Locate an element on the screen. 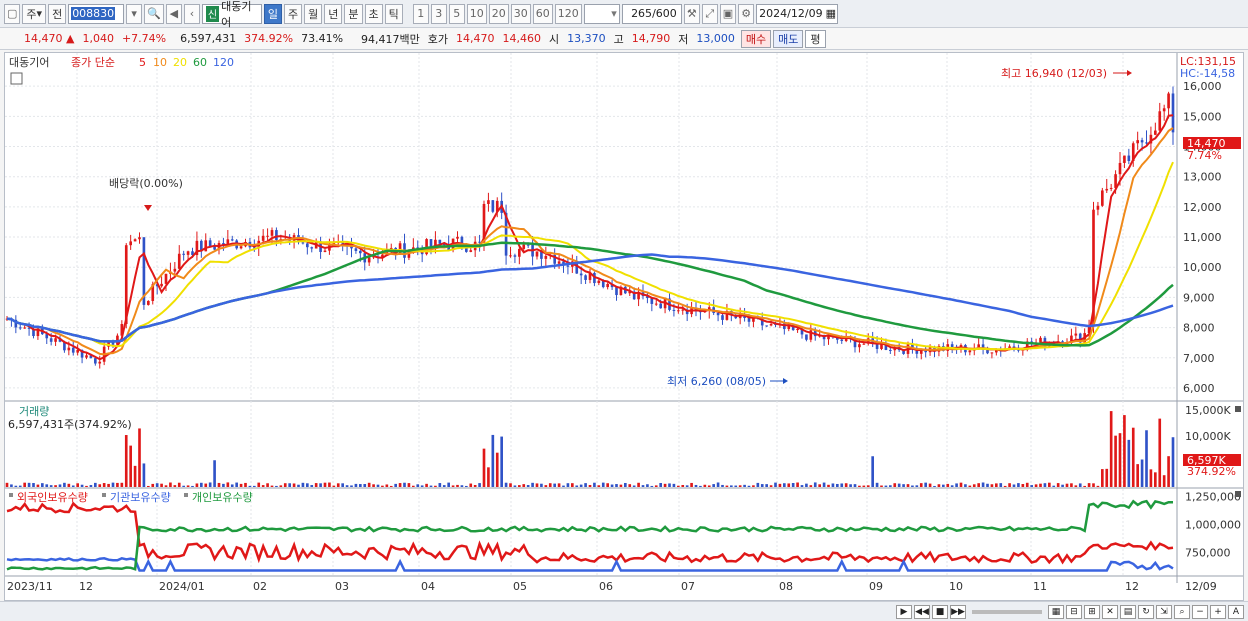  interval-60: 60 is located at coordinates (542, 13).